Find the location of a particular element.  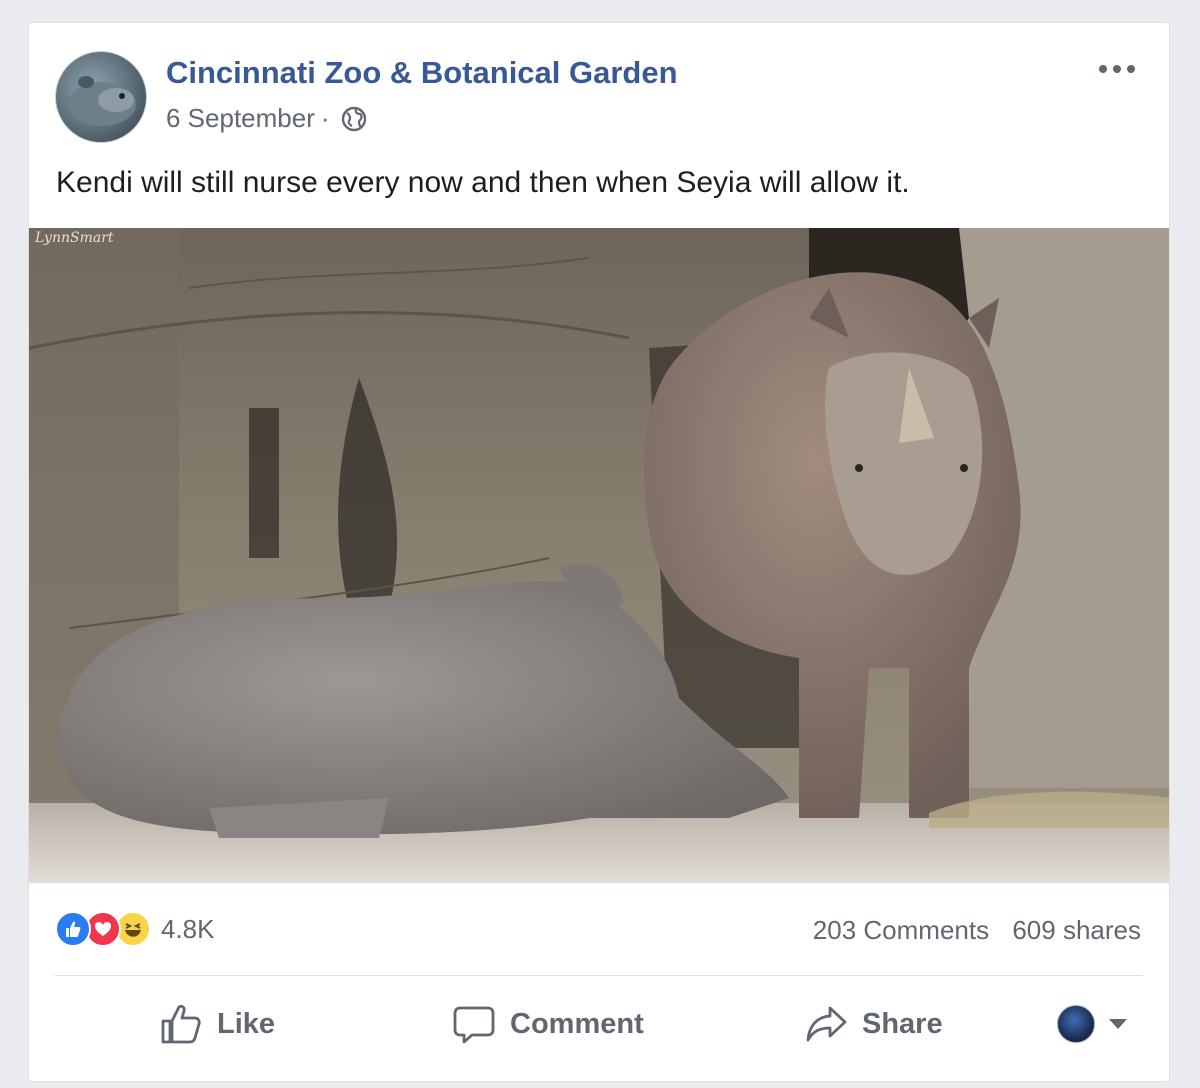

post-actions: Like Comment Share is located at coordinates (599, 1029).